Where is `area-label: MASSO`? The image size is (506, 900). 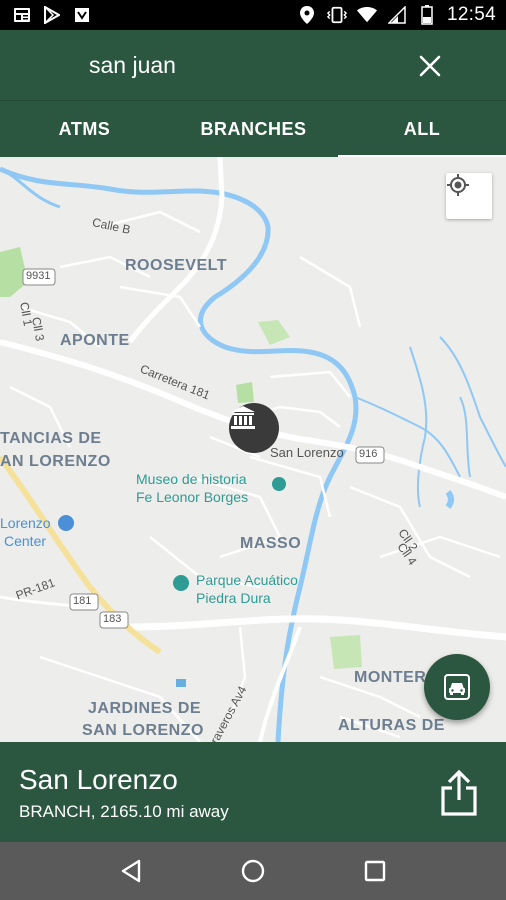 area-label: MASSO is located at coordinates (271, 543).